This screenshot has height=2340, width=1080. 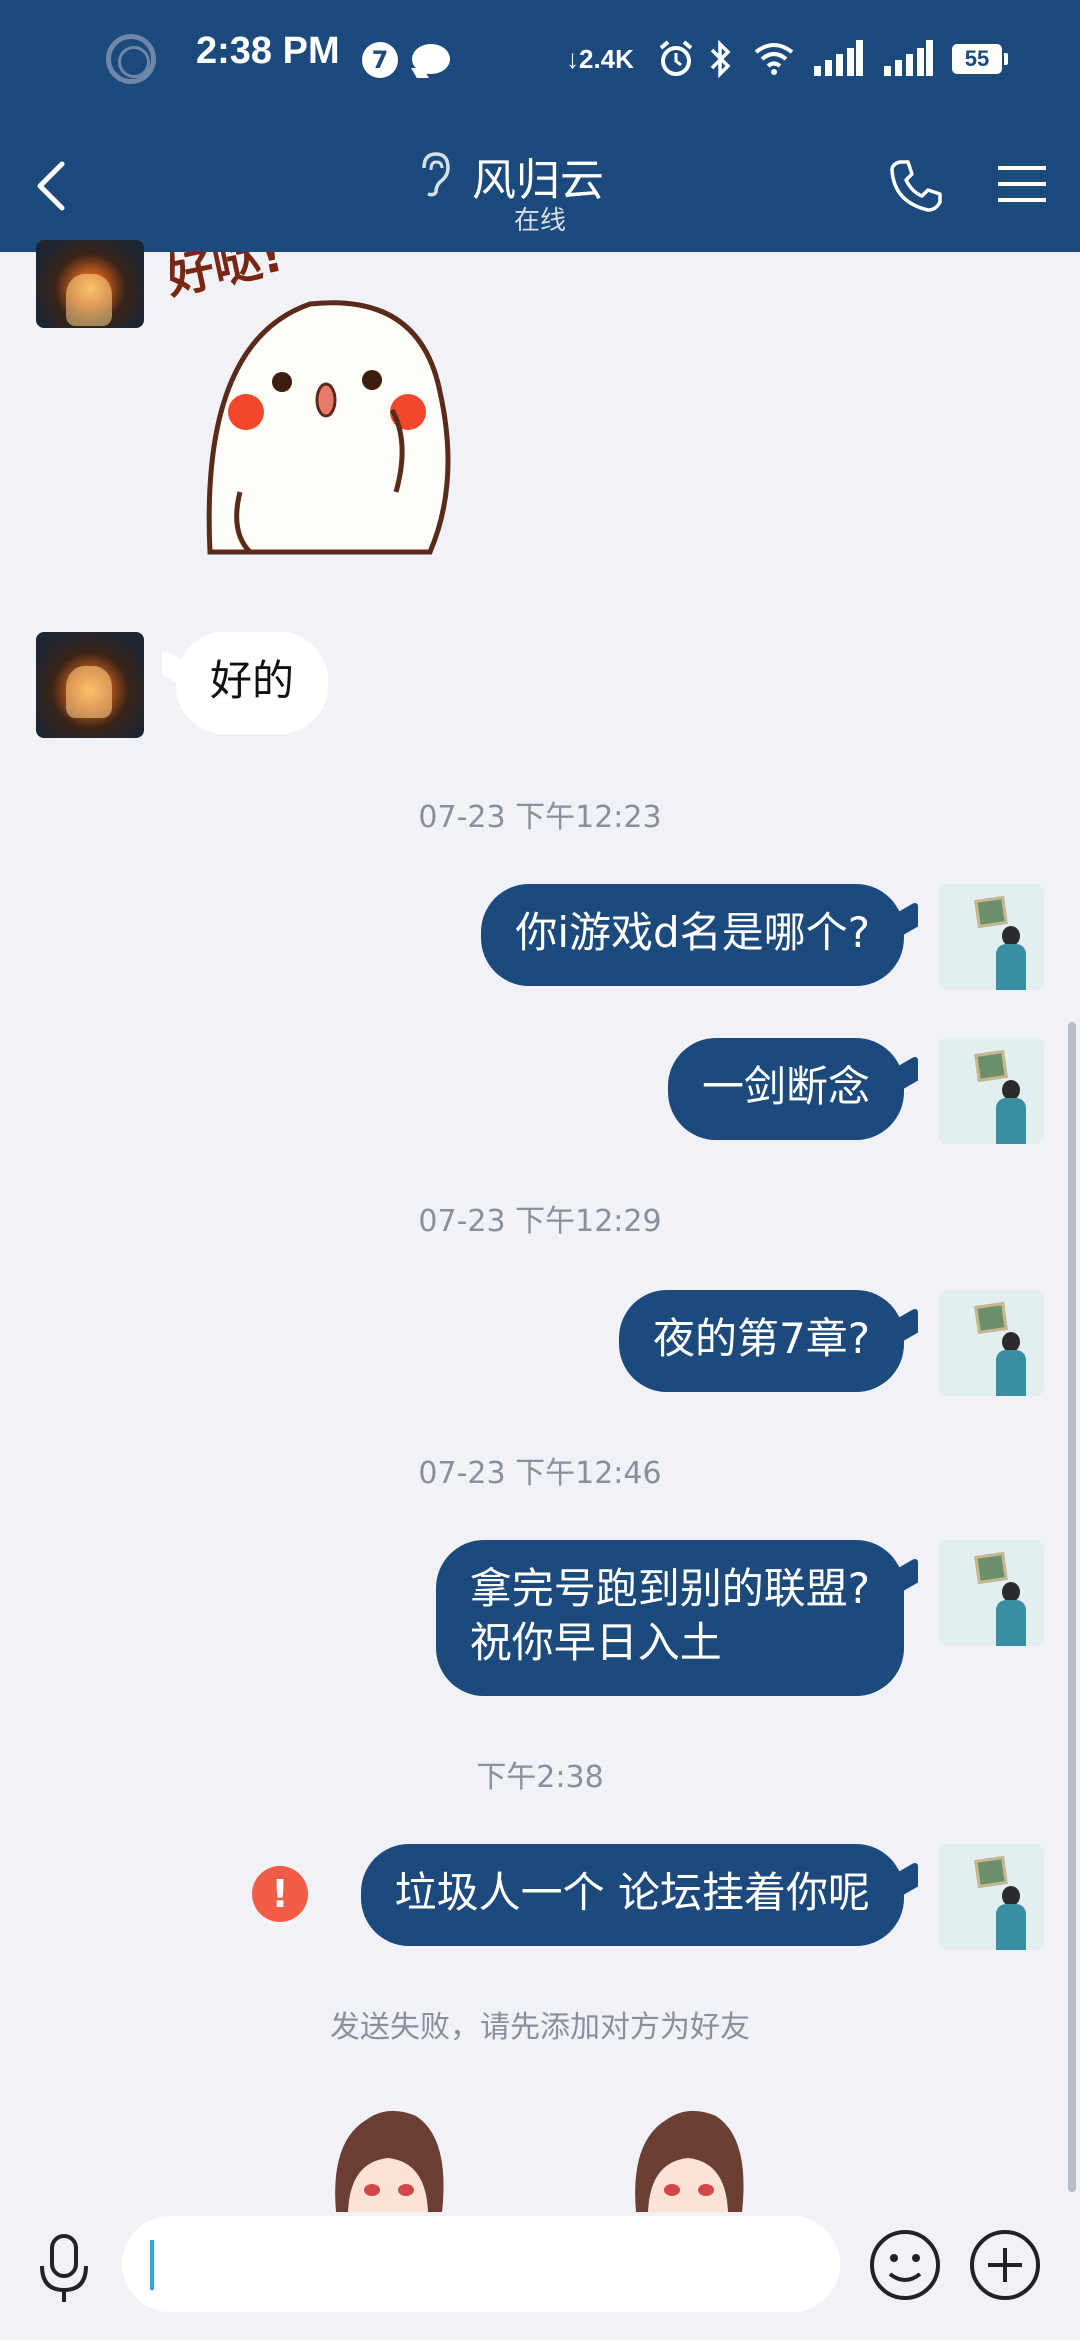 What do you see at coordinates (1005, 2265) in the screenshot?
I see `plus-icon` at bounding box center [1005, 2265].